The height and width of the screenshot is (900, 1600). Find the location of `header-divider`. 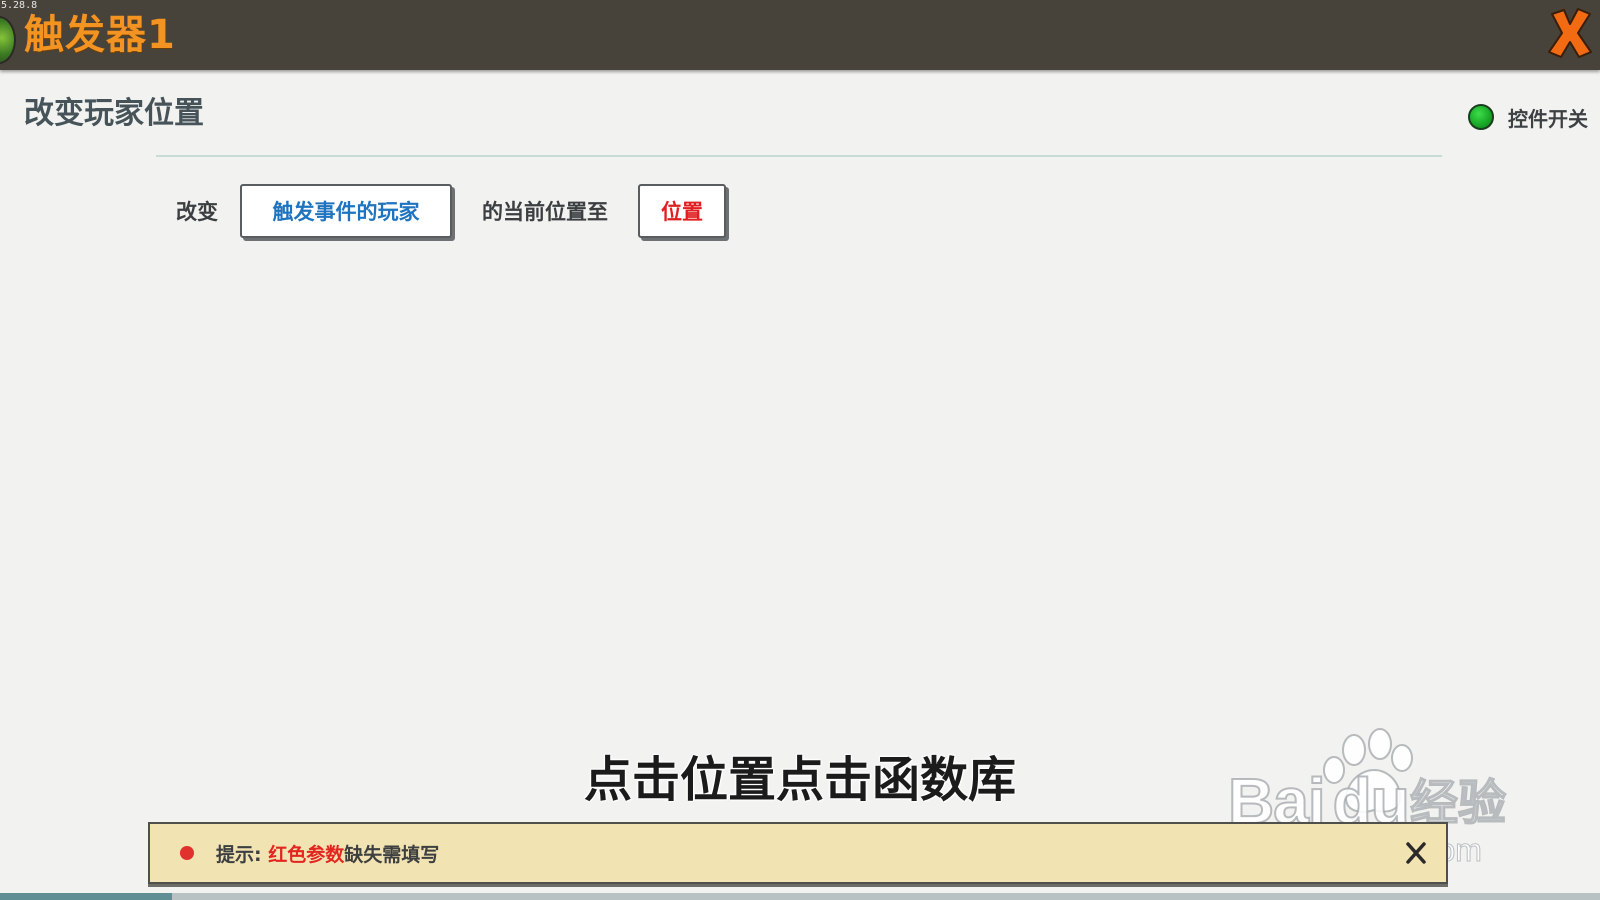

header-divider is located at coordinates (799, 156).